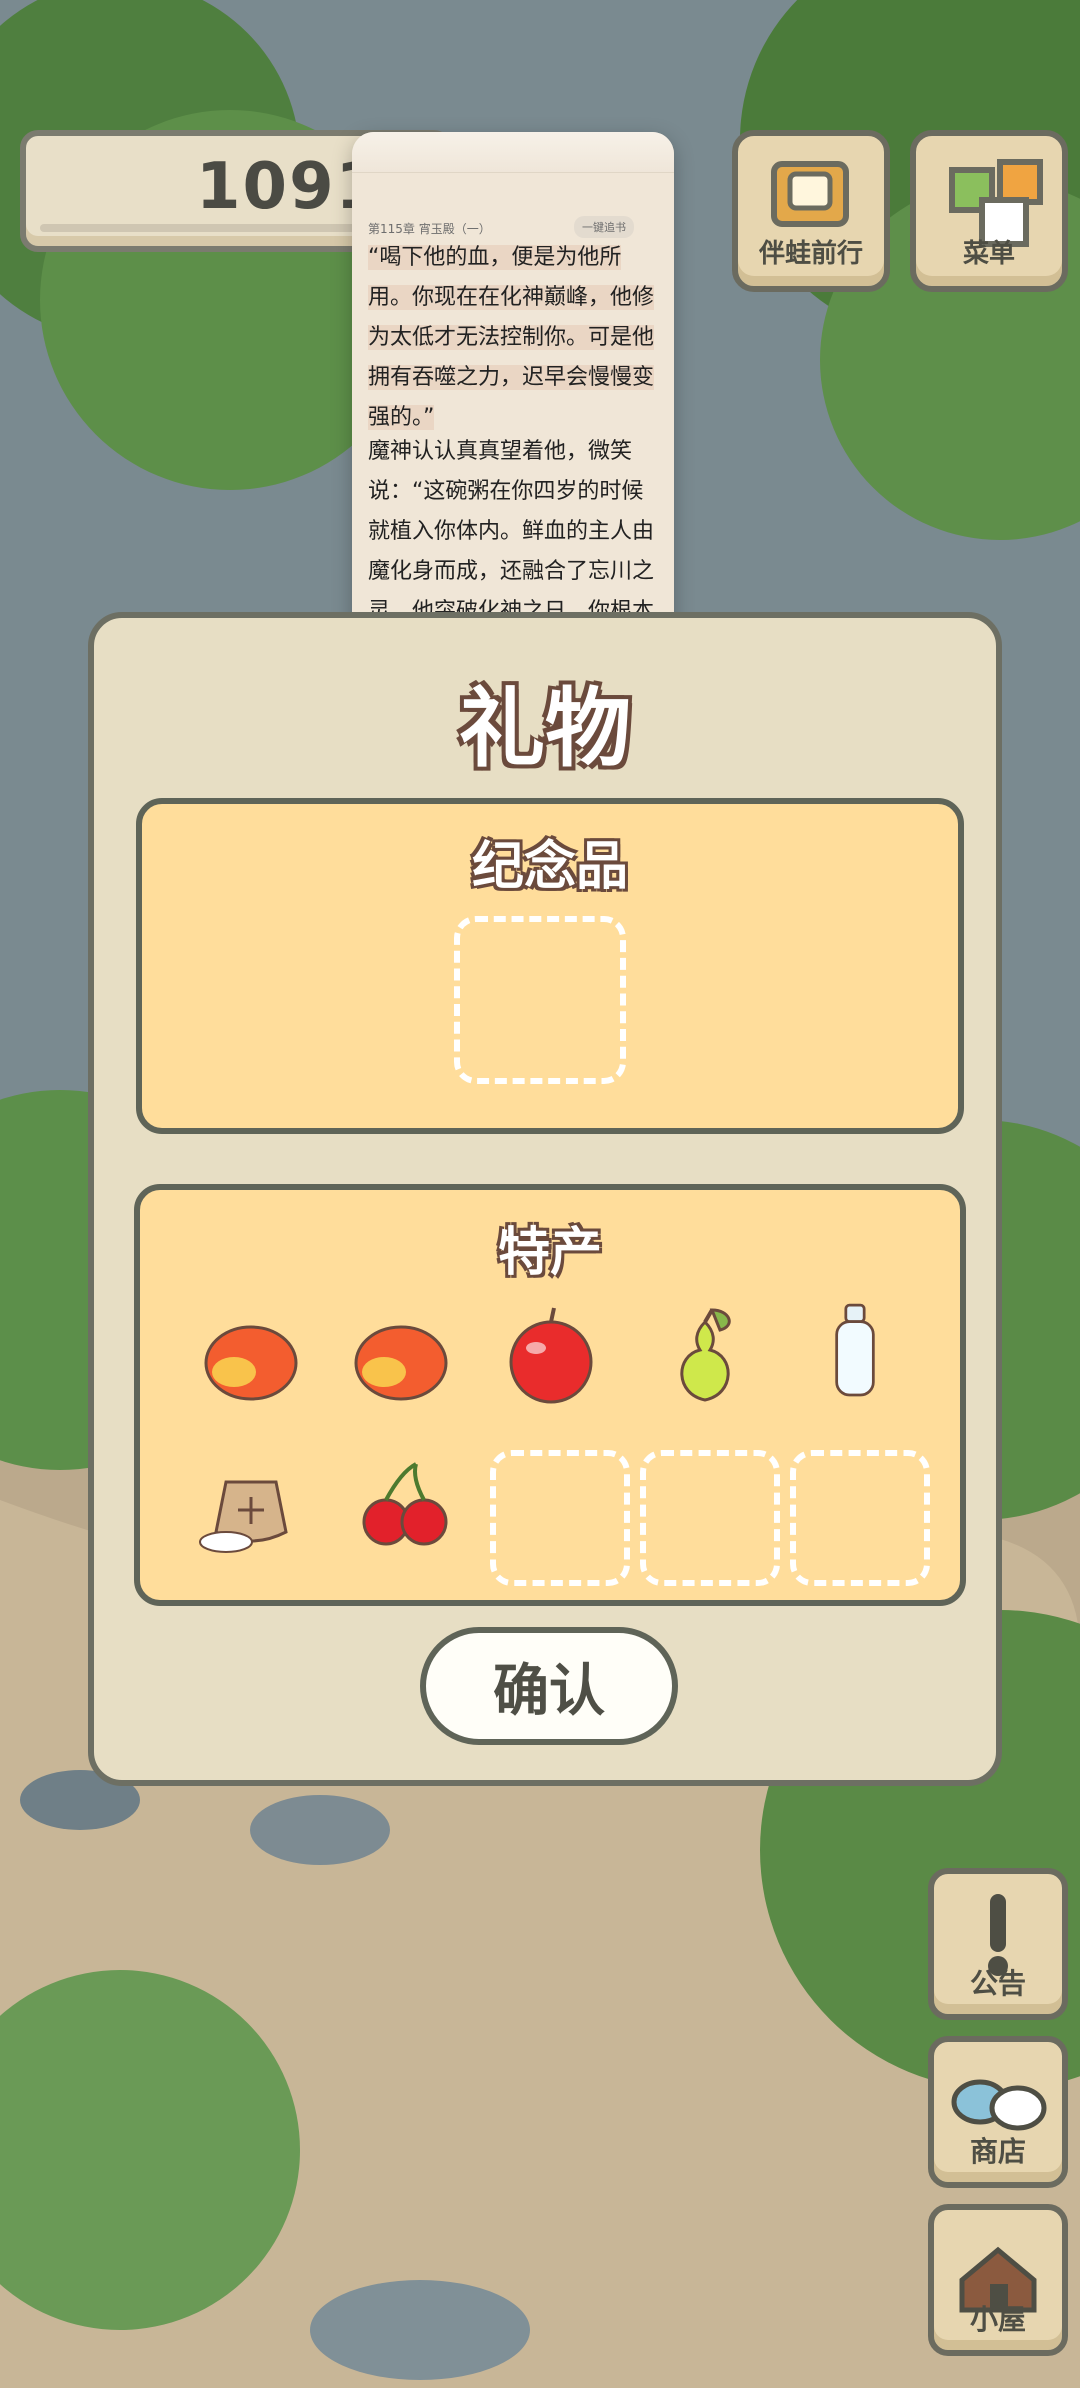  Describe the element at coordinates (401, 1507) in the screenshot. I see `cherries-icon` at that location.